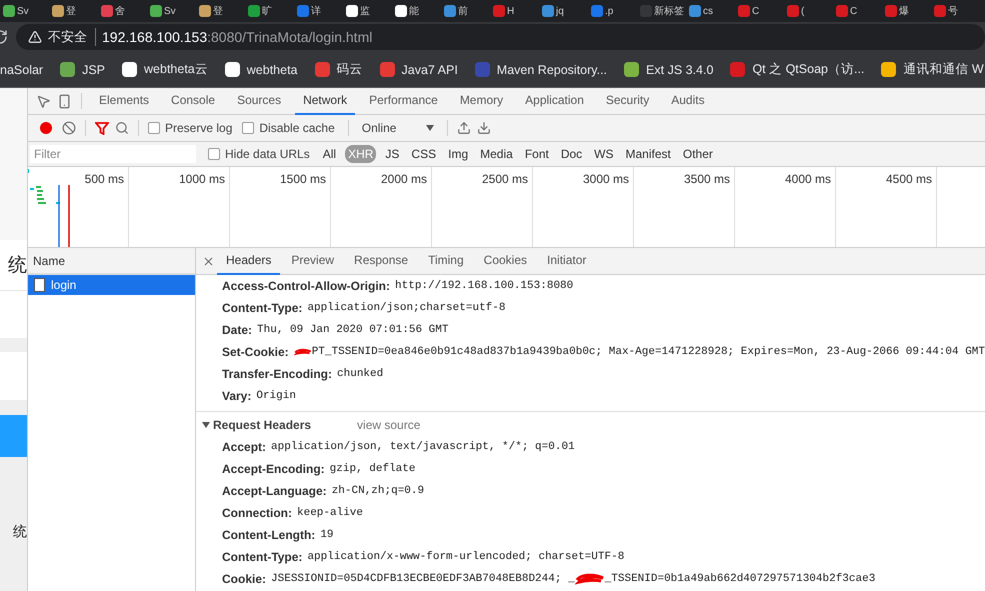  Describe the element at coordinates (403, 101) in the screenshot. I see `devtools-tab: Performance` at that location.